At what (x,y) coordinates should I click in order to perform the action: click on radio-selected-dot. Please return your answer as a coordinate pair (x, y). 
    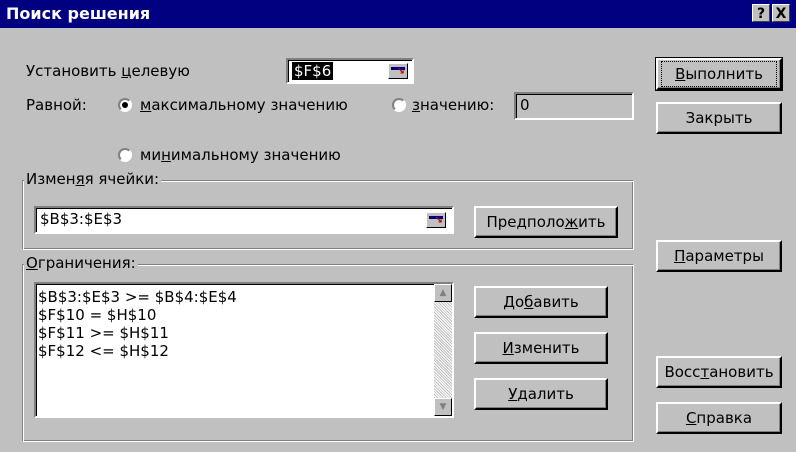
    Looking at the image, I should click on (125, 105).